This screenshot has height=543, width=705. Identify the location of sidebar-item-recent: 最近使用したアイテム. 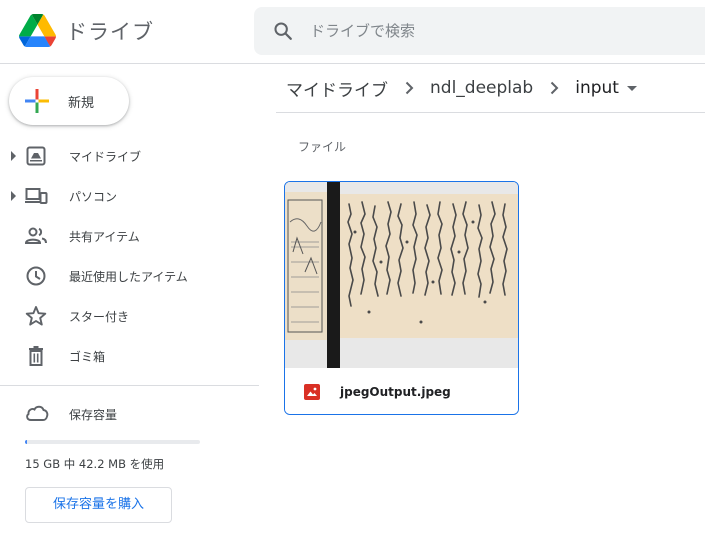
(129, 276).